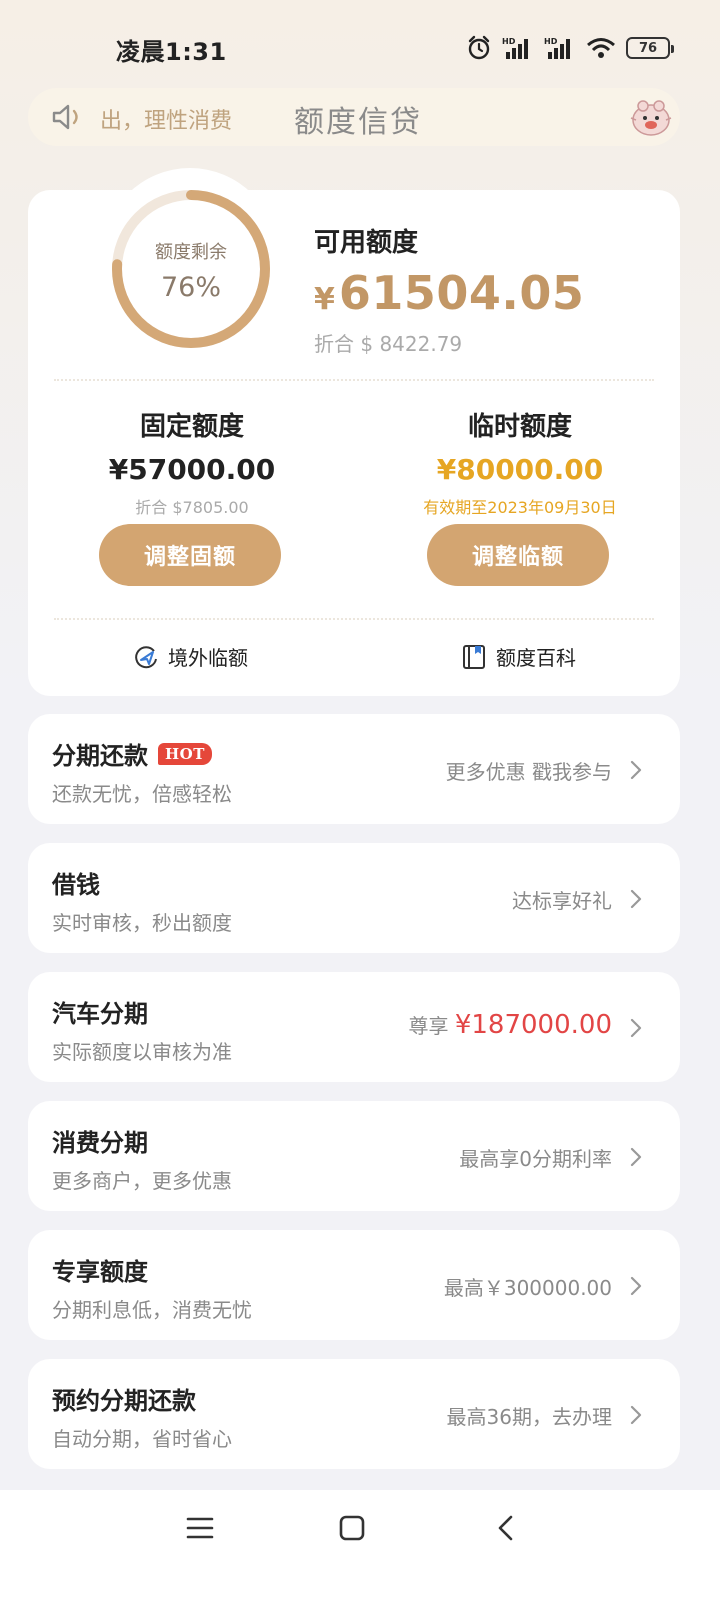 The image size is (720, 1600). I want to click on service-subtitle: 实时审核，秒出额度, so click(142, 923).